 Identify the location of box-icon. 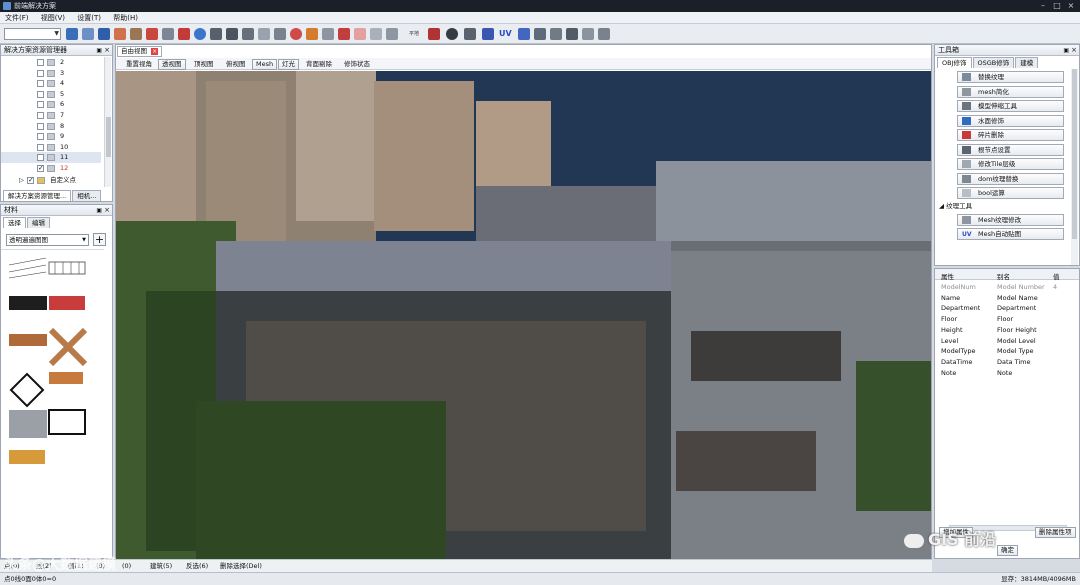
(136, 34).